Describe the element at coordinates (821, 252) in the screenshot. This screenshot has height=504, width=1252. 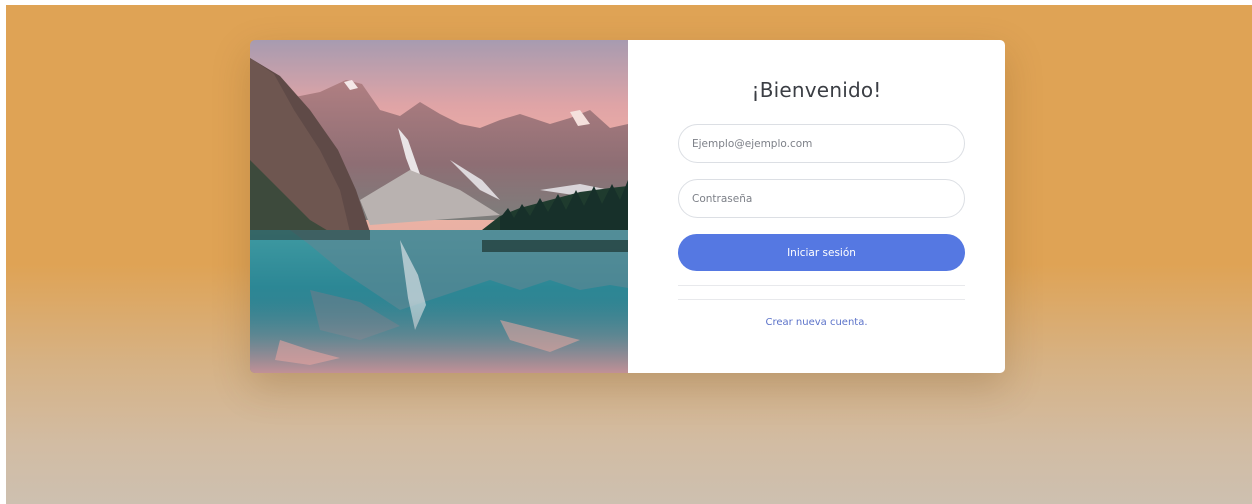
I see `login-button: Iniciar sesión` at that location.